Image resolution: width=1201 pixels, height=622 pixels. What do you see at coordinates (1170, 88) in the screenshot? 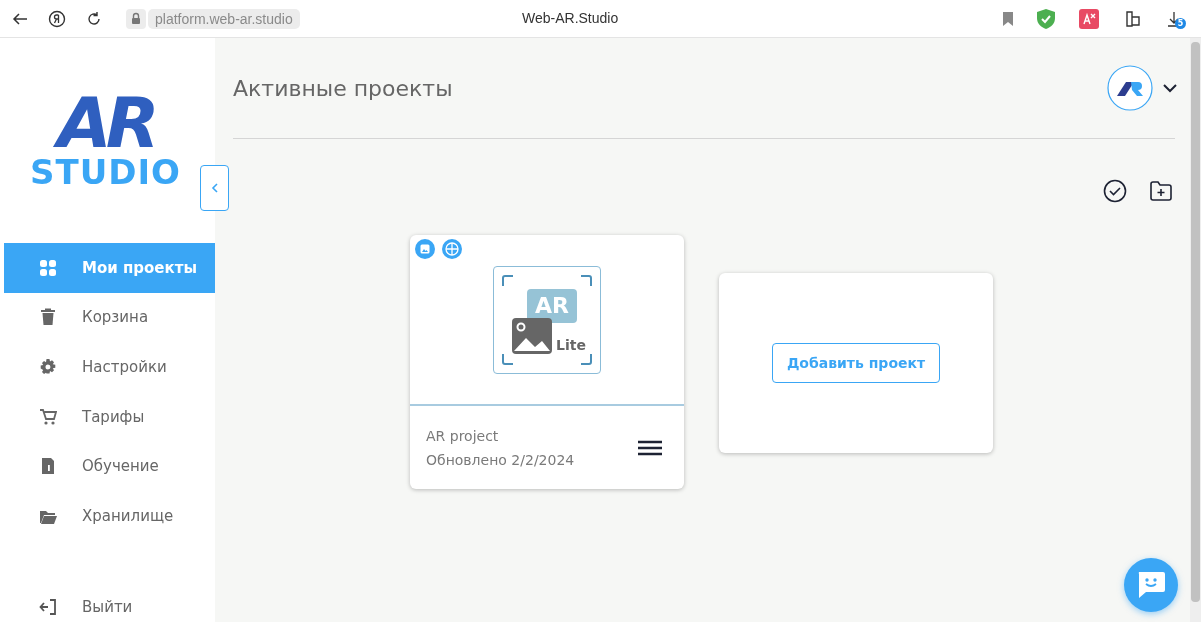
I see `chevron-down-icon` at bounding box center [1170, 88].